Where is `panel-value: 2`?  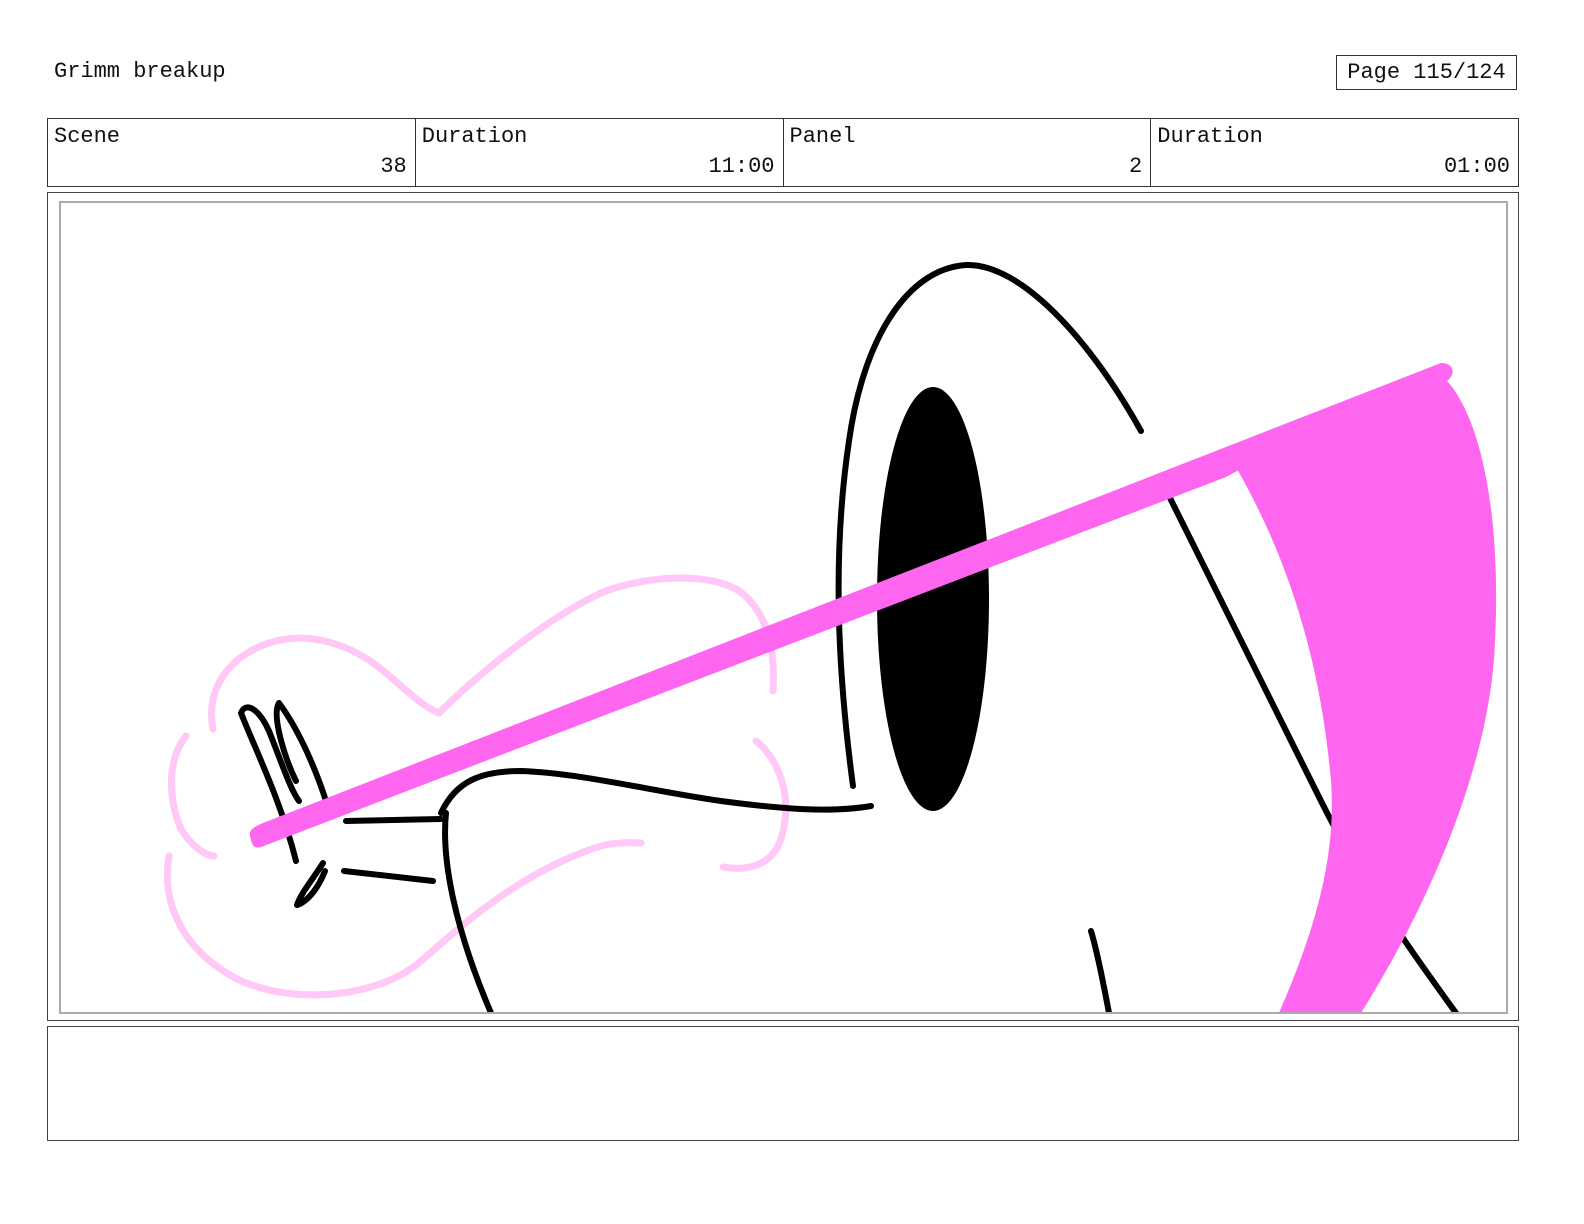
panel-value: 2 is located at coordinates (1136, 166).